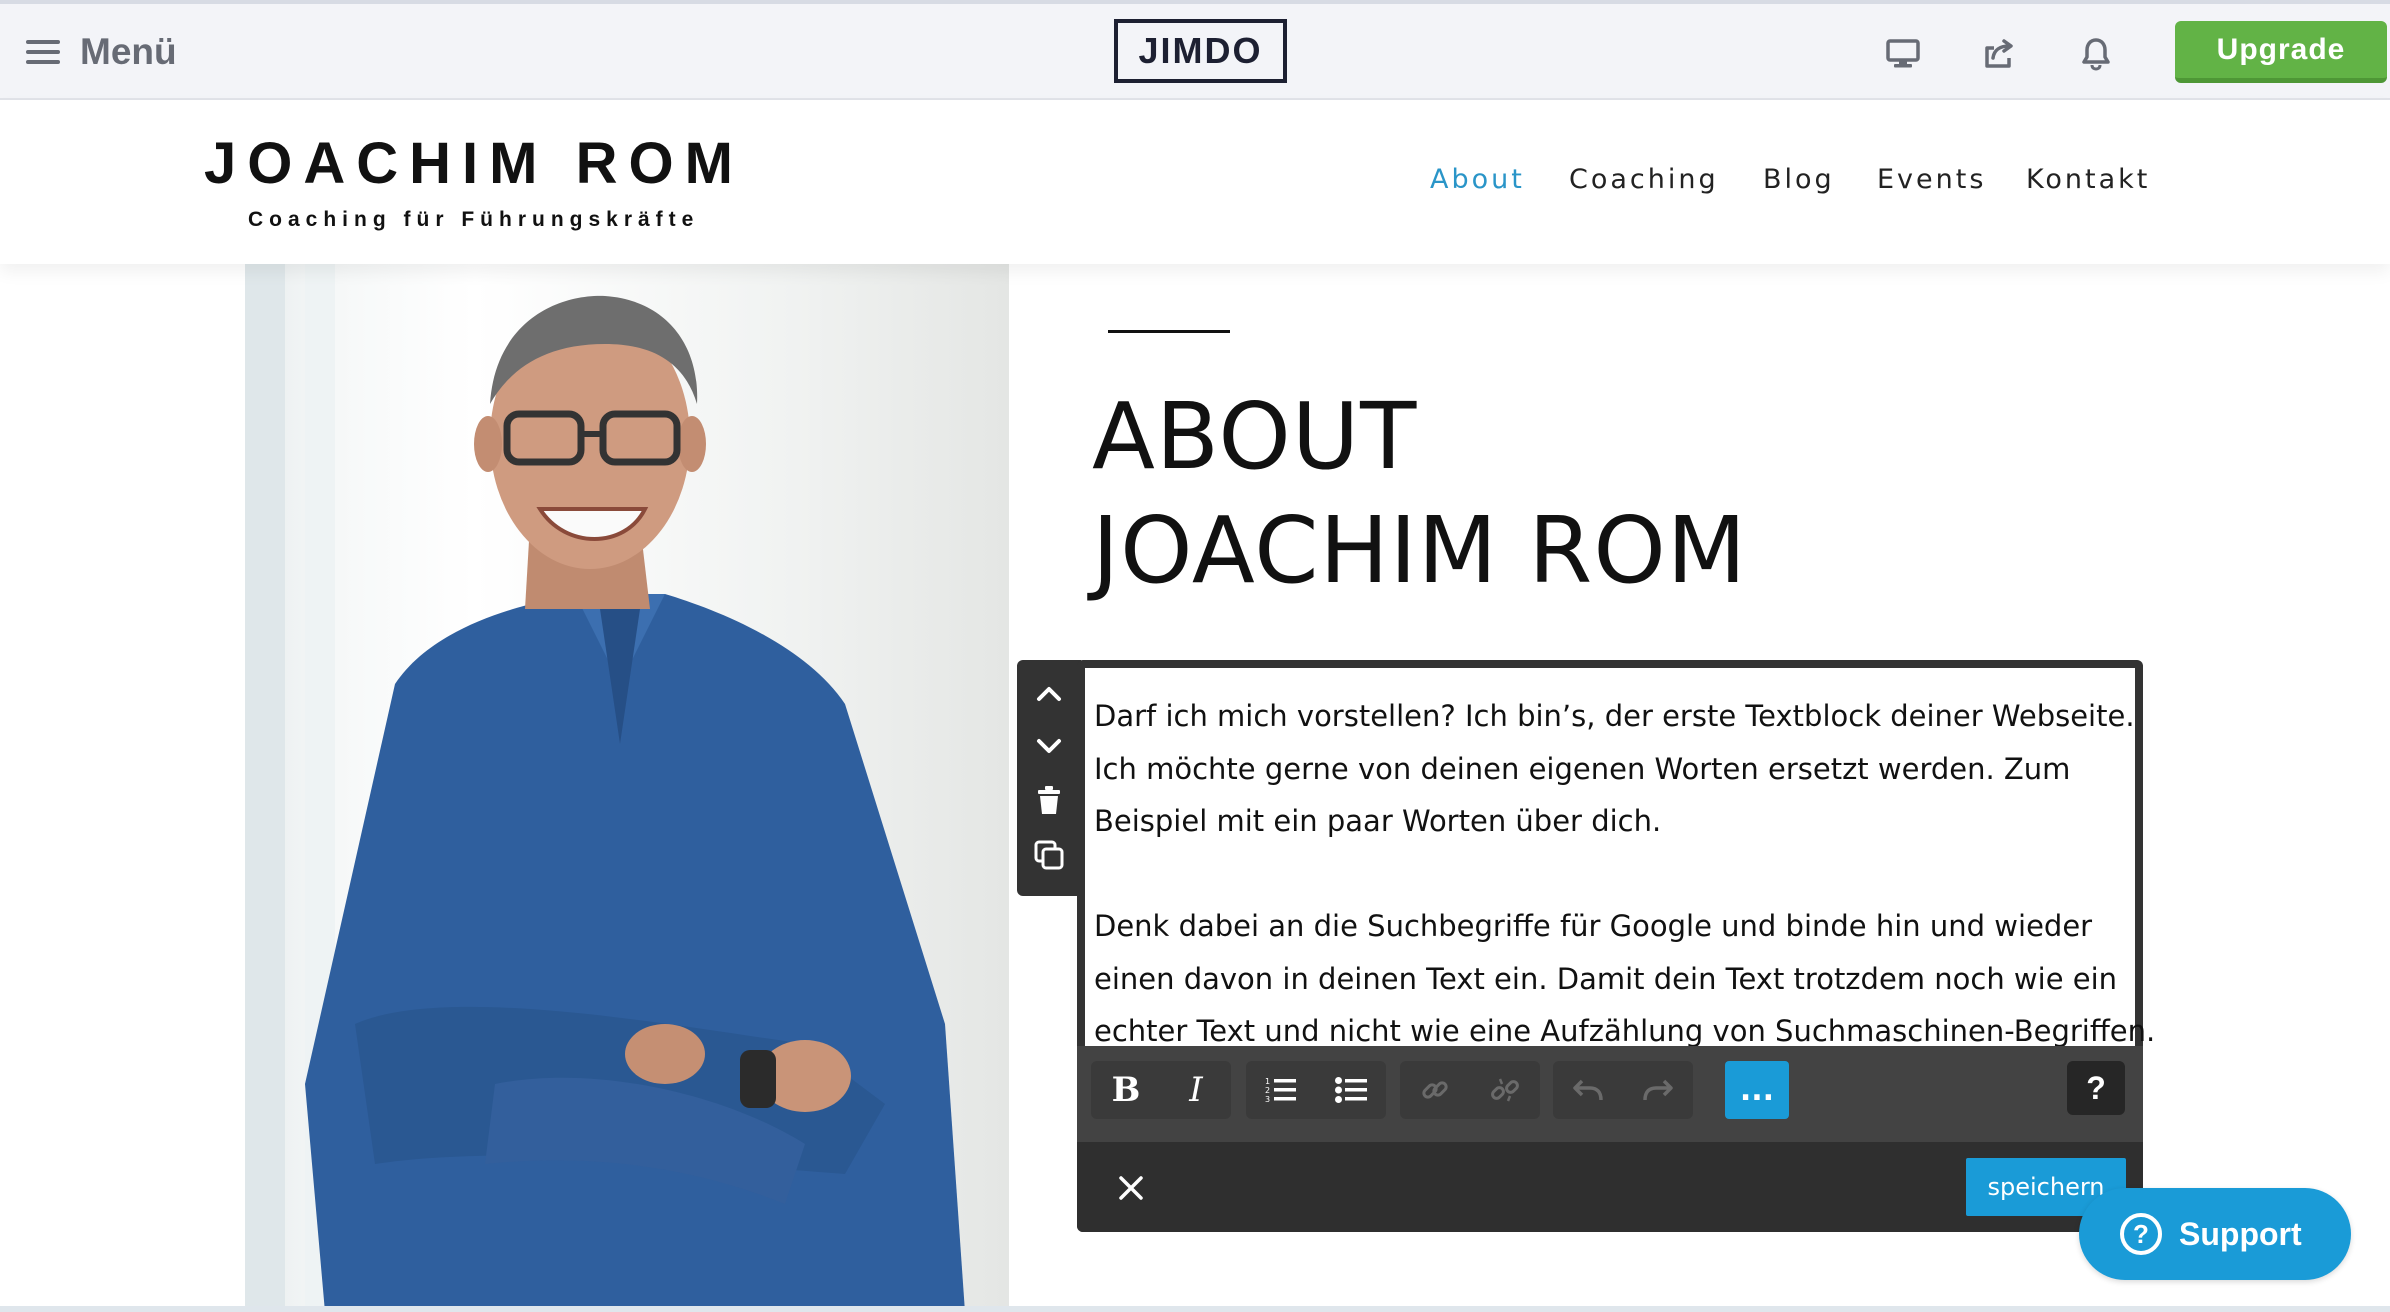 This screenshot has width=2390, height=1312. What do you see at coordinates (2281, 52) in the screenshot?
I see `upgrade-button: Upgrade` at bounding box center [2281, 52].